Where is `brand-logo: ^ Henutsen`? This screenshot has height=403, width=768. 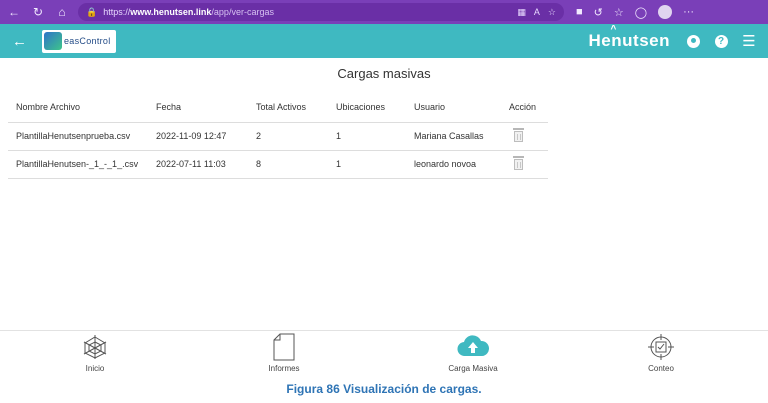
brand-logo: ^ Henutsen is located at coordinates (629, 37).